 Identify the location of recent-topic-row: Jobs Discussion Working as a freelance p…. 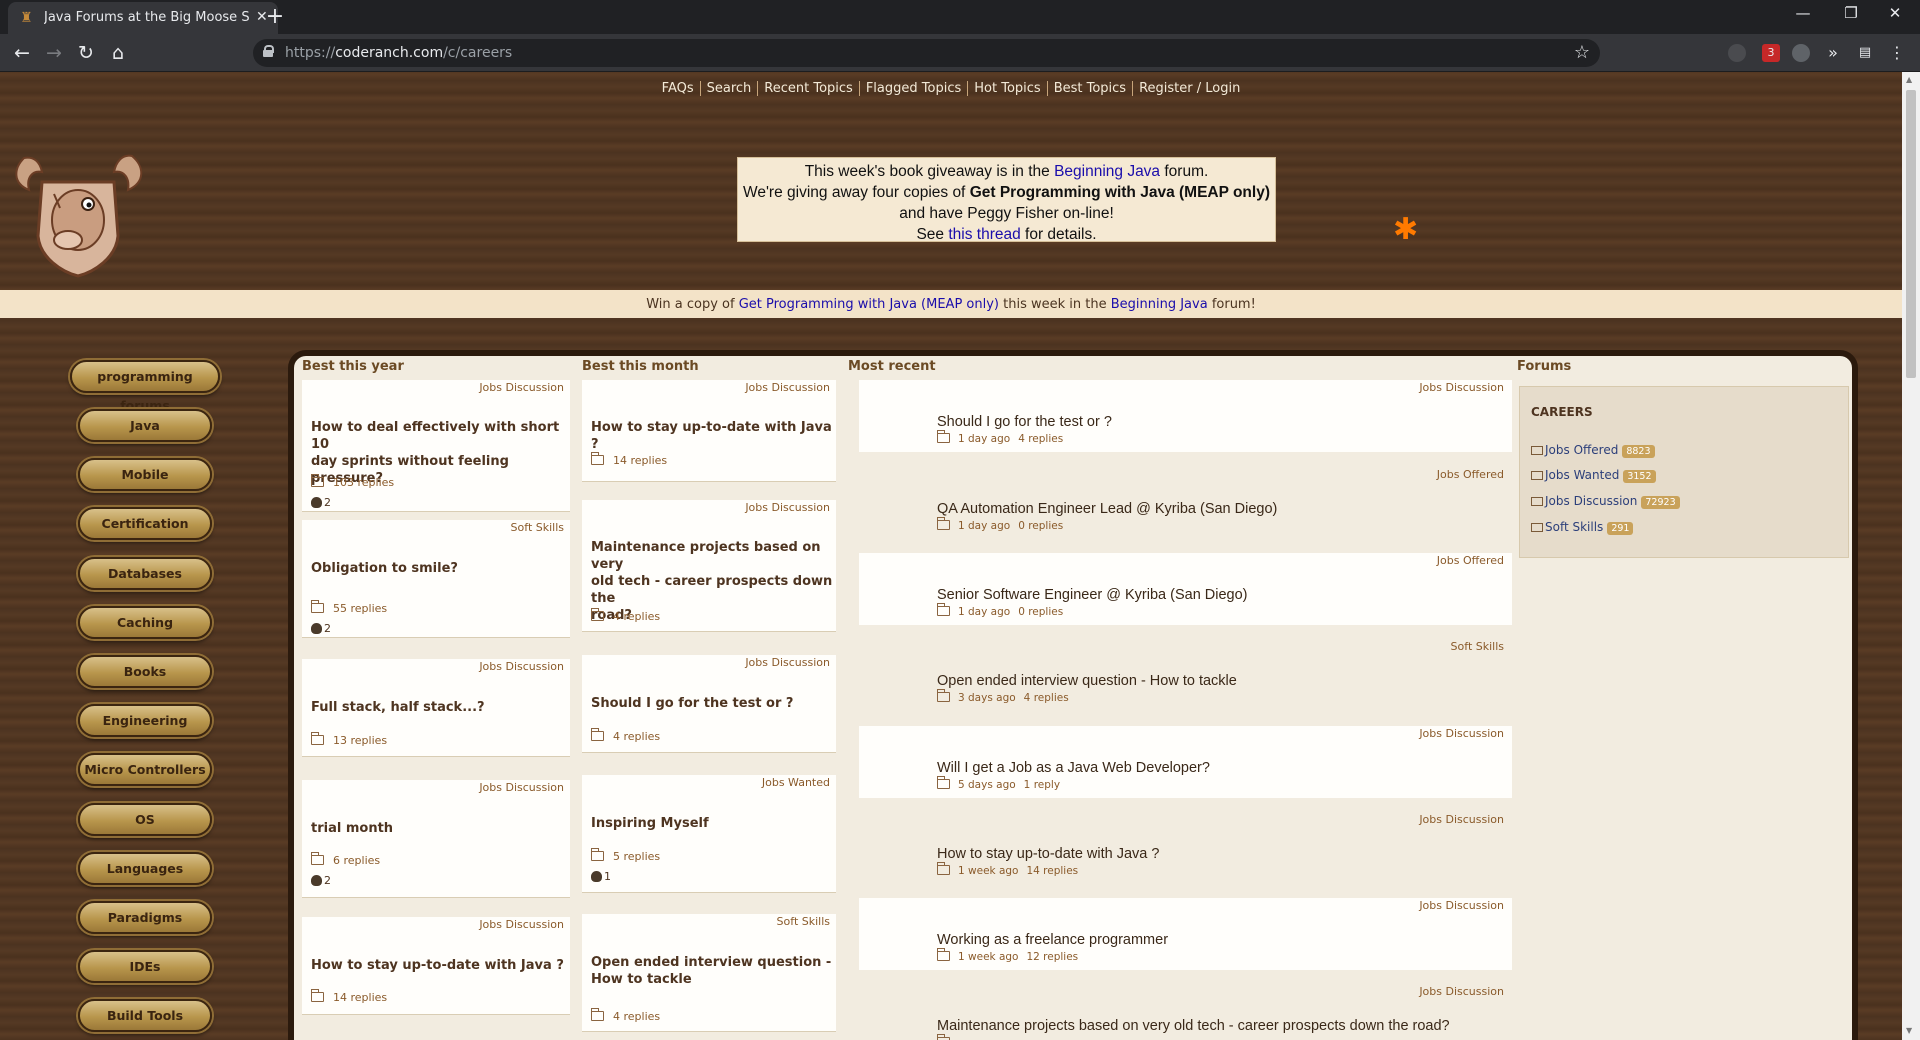
(1185, 934).